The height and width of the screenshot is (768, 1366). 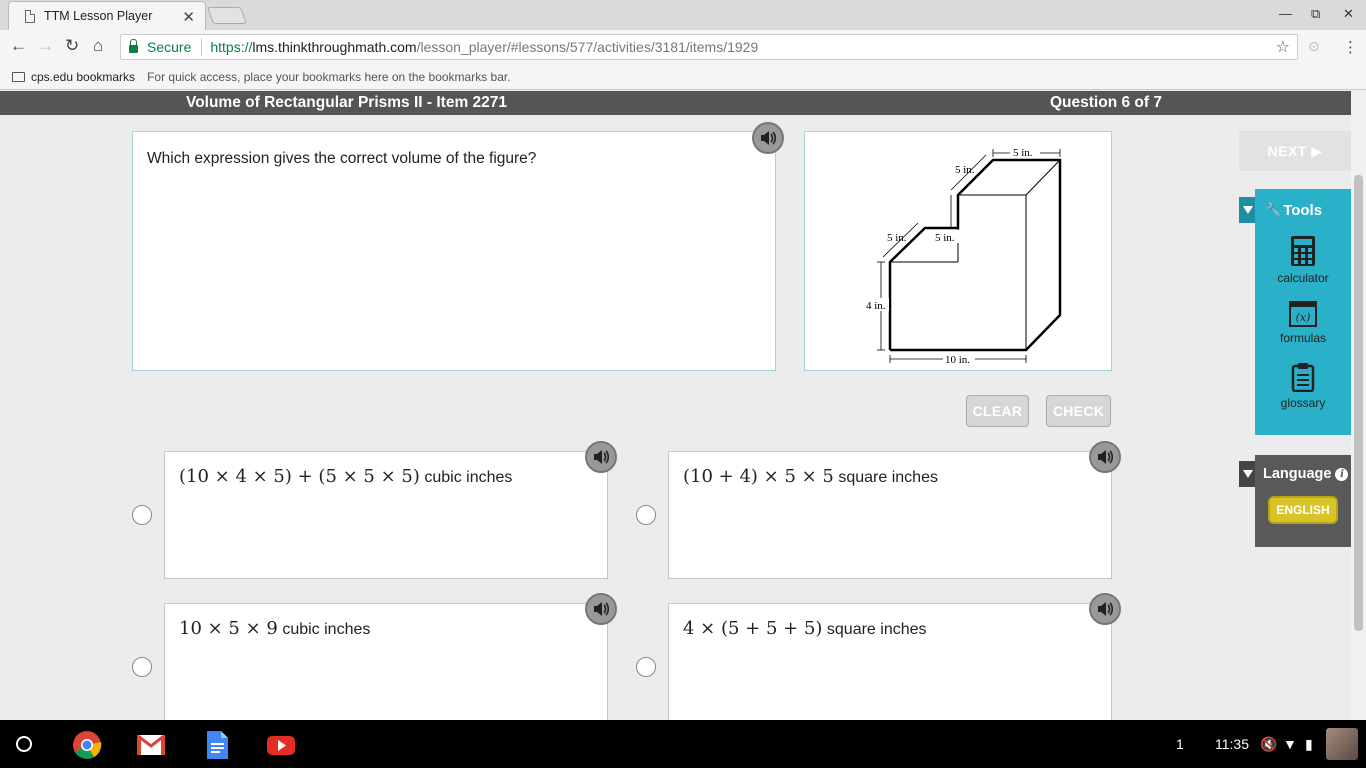 What do you see at coordinates (758, 476) in the screenshot?
I see `answer-math: (10 + 4) × 5 × 5` at bounding box center [758, 476].